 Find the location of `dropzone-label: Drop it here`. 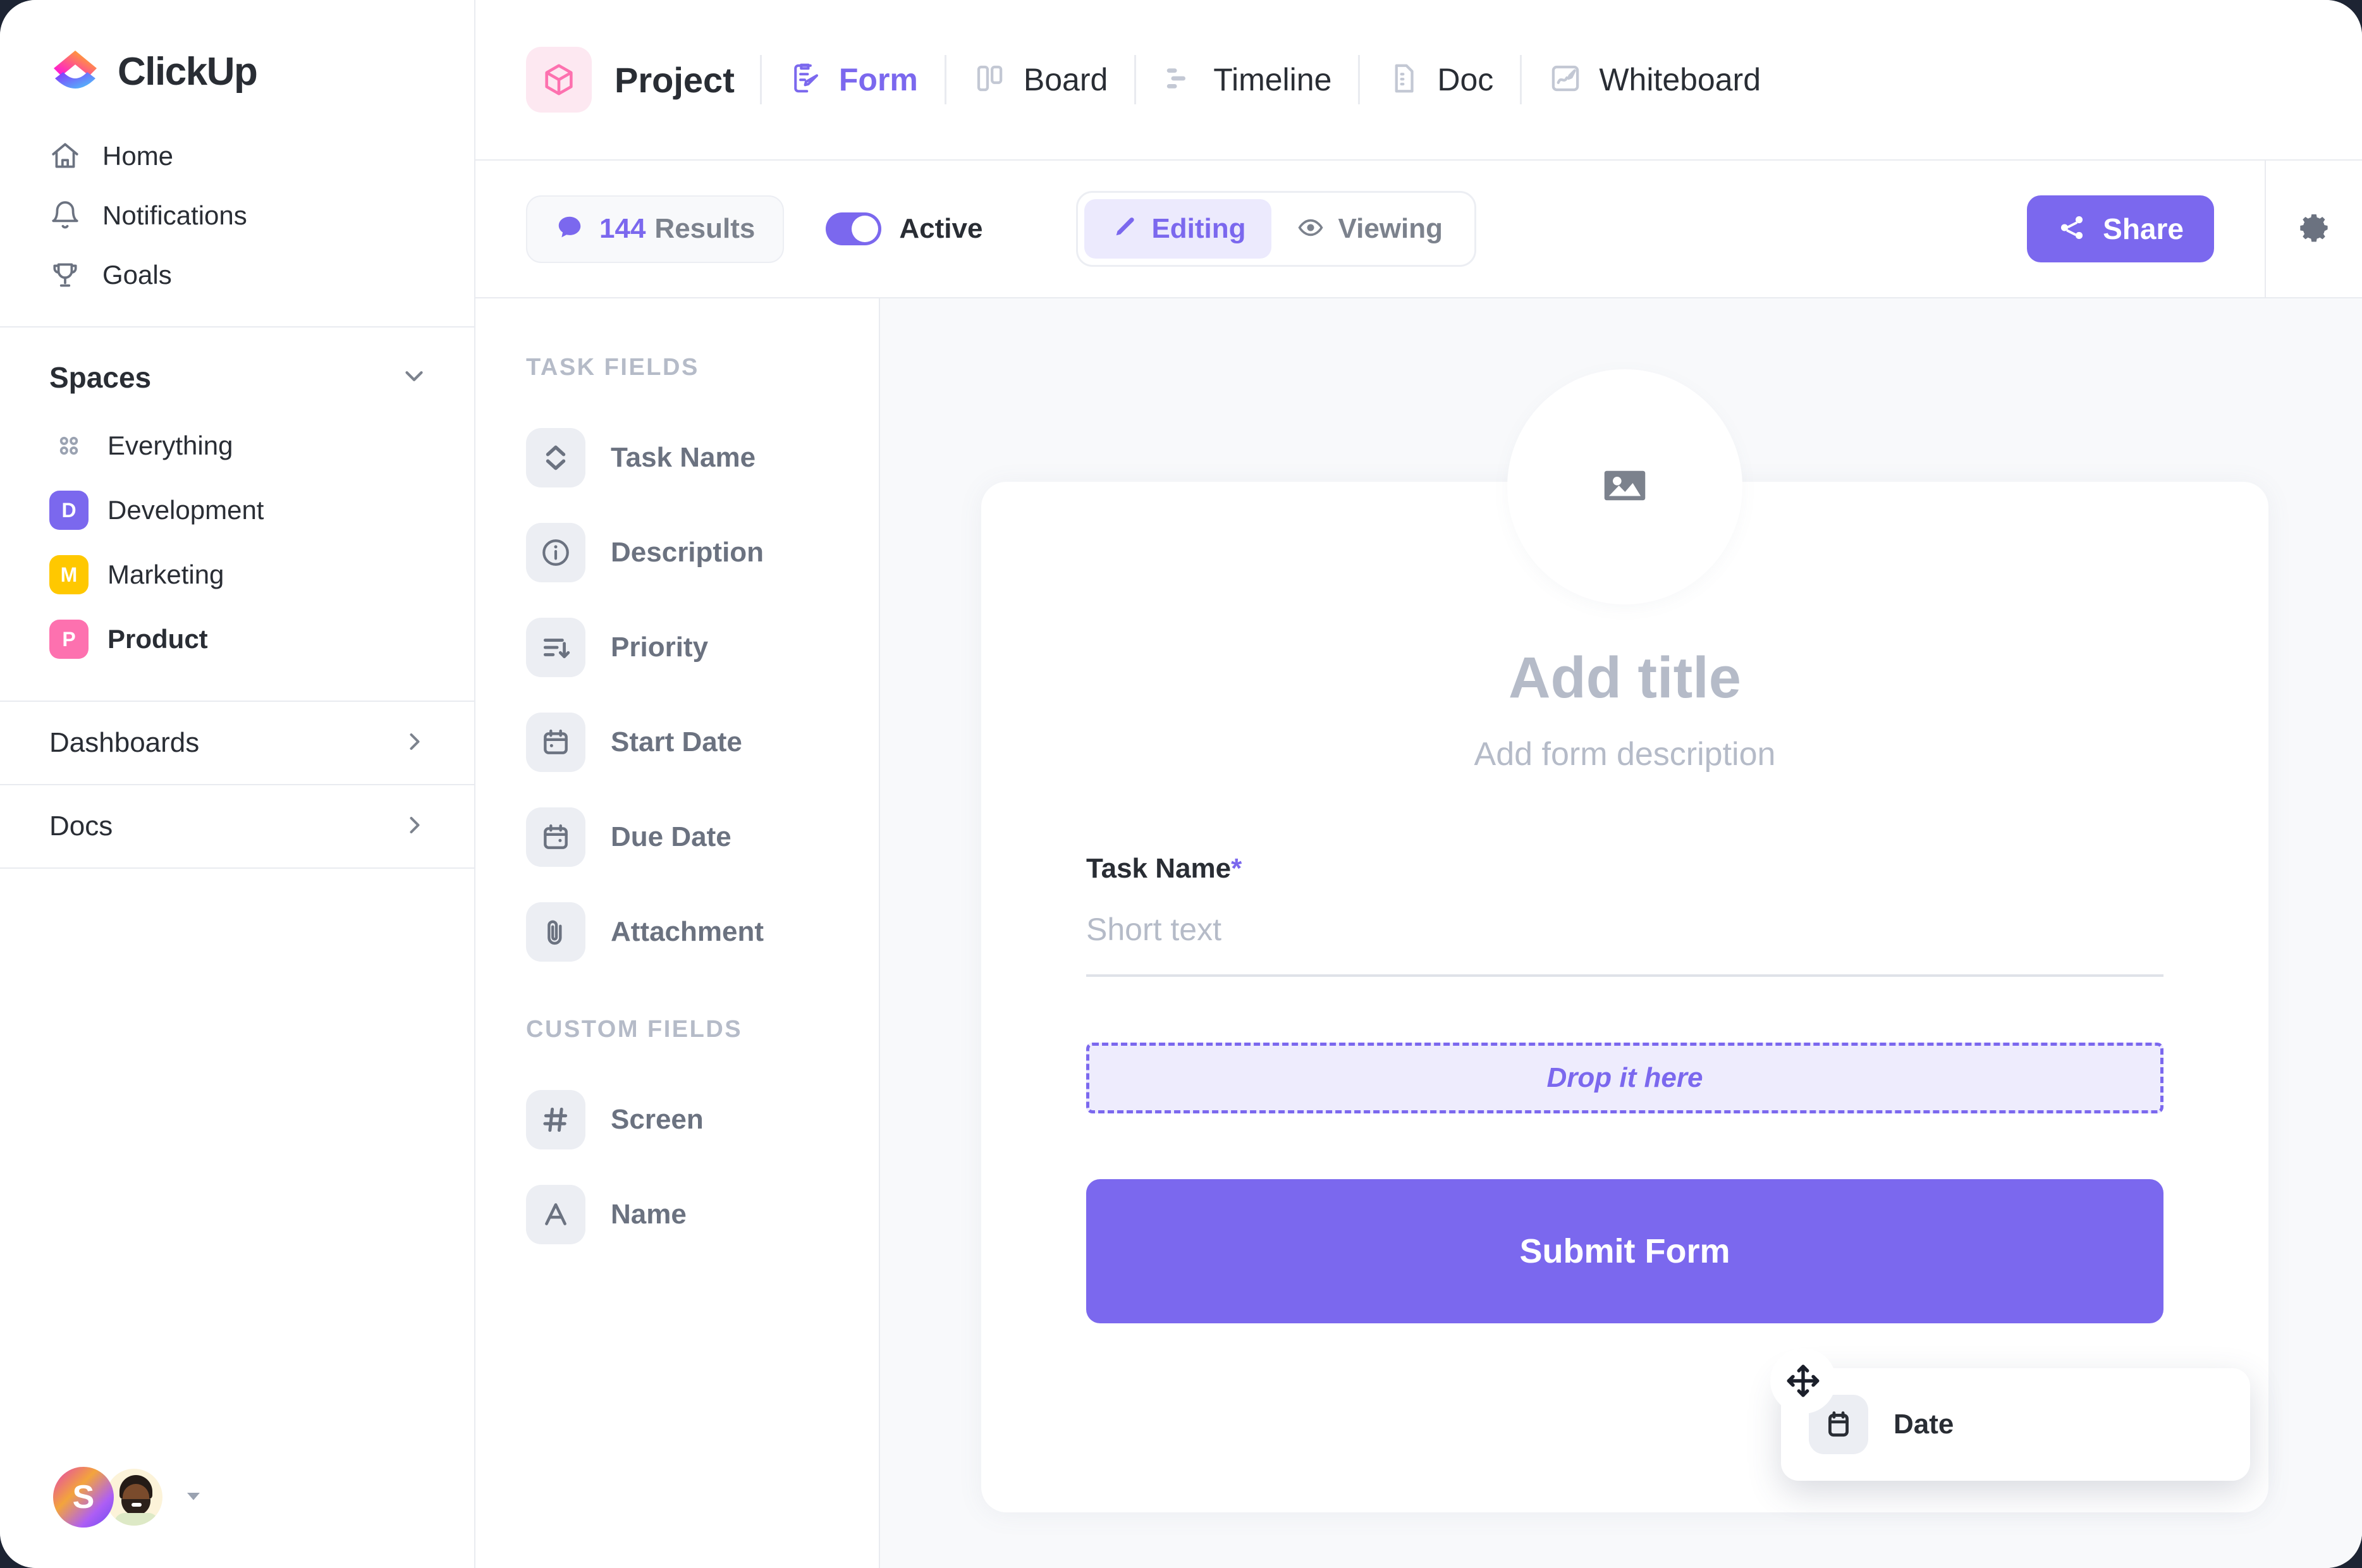

dropzone-label: Drop it here is located at coordinates (1624, 1077).